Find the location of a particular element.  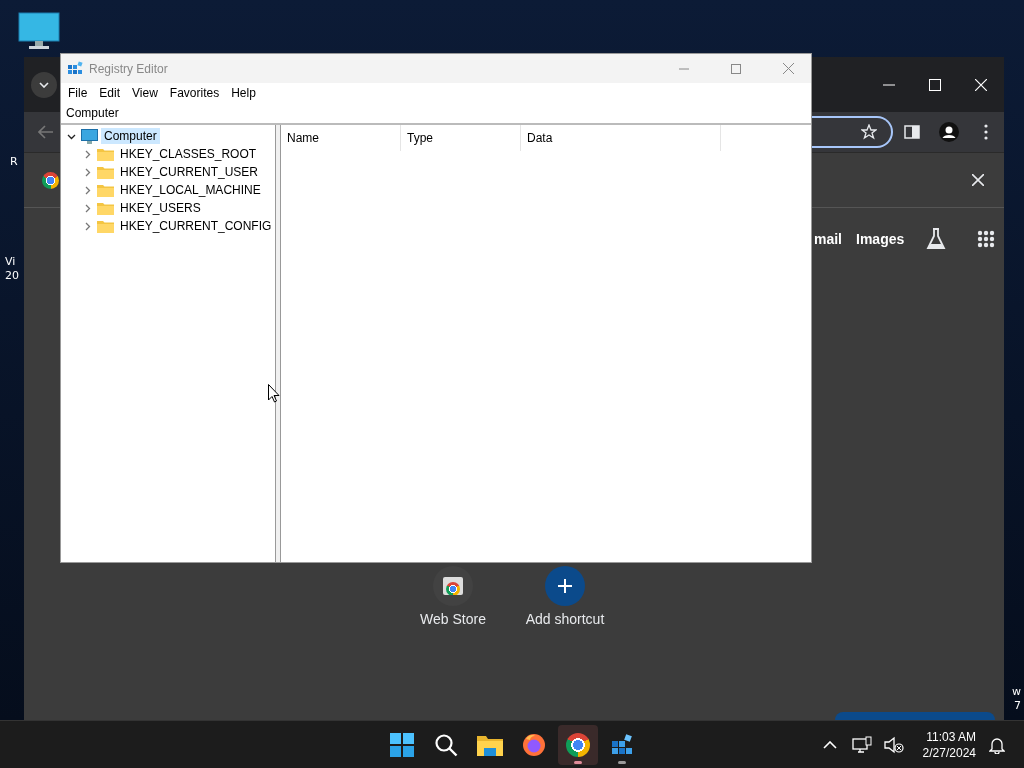

tab-search-button is located at coordinates (44, 84).